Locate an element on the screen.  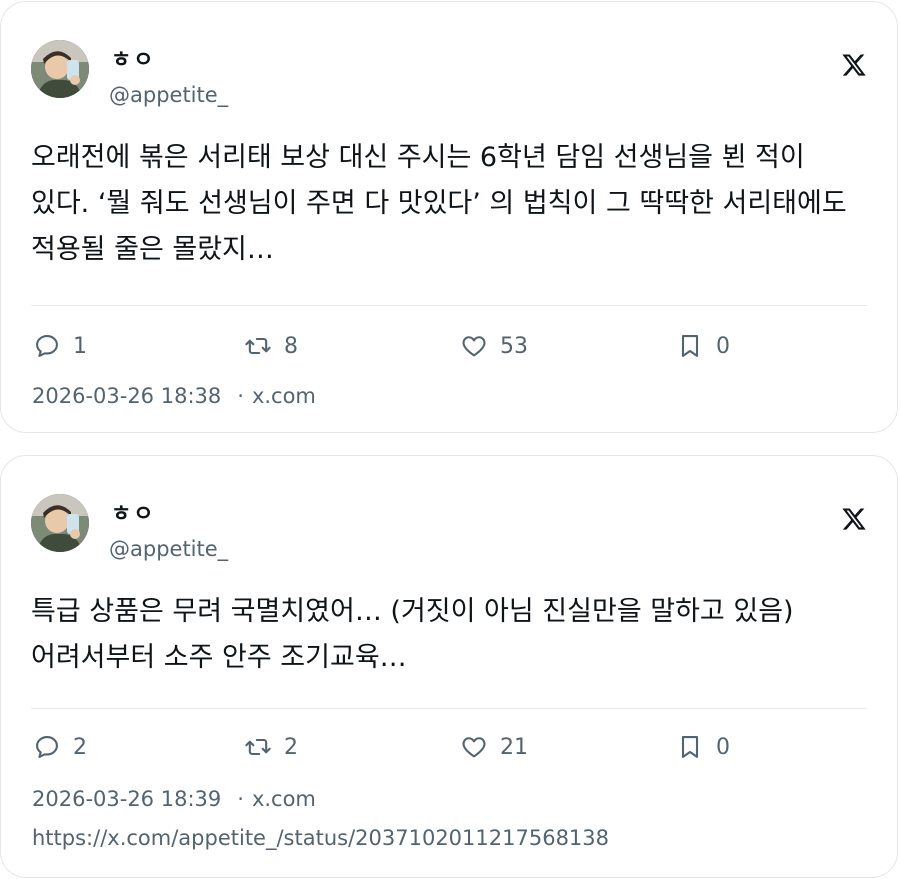
reply-button: 2 is located at coordinates (60, 747).